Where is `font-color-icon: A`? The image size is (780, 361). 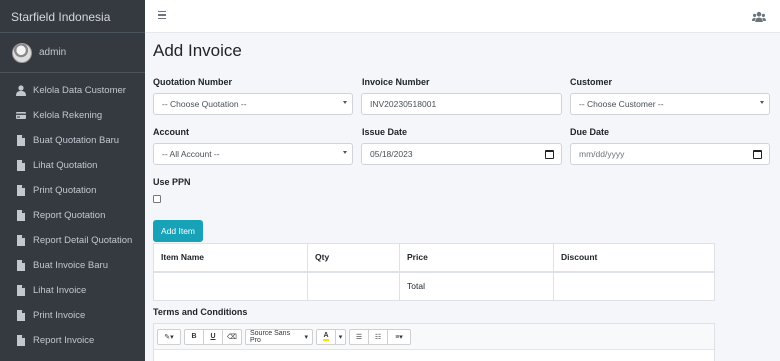 font-color-icon: A is located at coordinates (326, 336).